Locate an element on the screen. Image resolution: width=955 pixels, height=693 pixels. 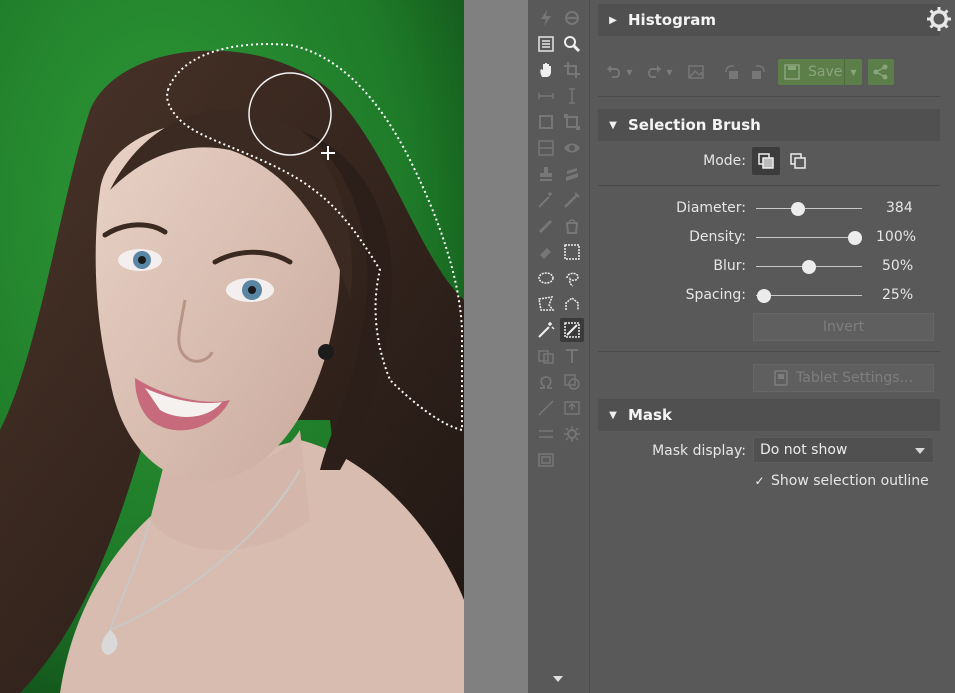
tablet-icon is located at coordinates (781, 378).